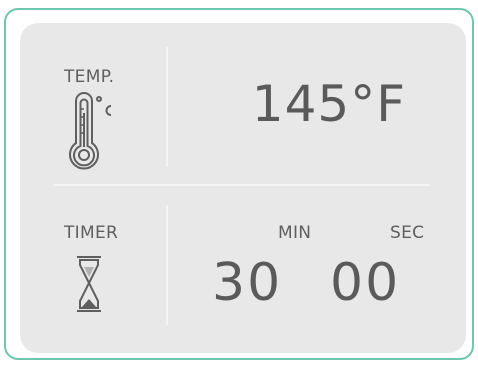 The height and width of the screenshot is (366, 478). What do you see at coordinates (295, 233) in the screenshot?
I see `minutes-unit-label: MIN` at bounding box center [295, 233].